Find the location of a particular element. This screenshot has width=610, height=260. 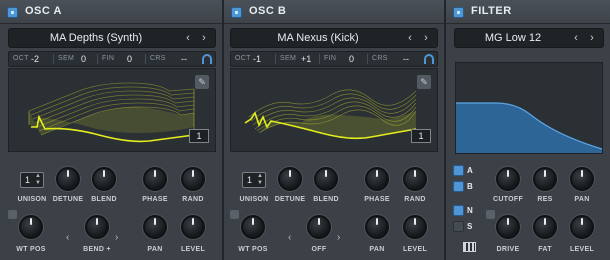

osc-a-power-toggle is located at coordinates (12, 12).